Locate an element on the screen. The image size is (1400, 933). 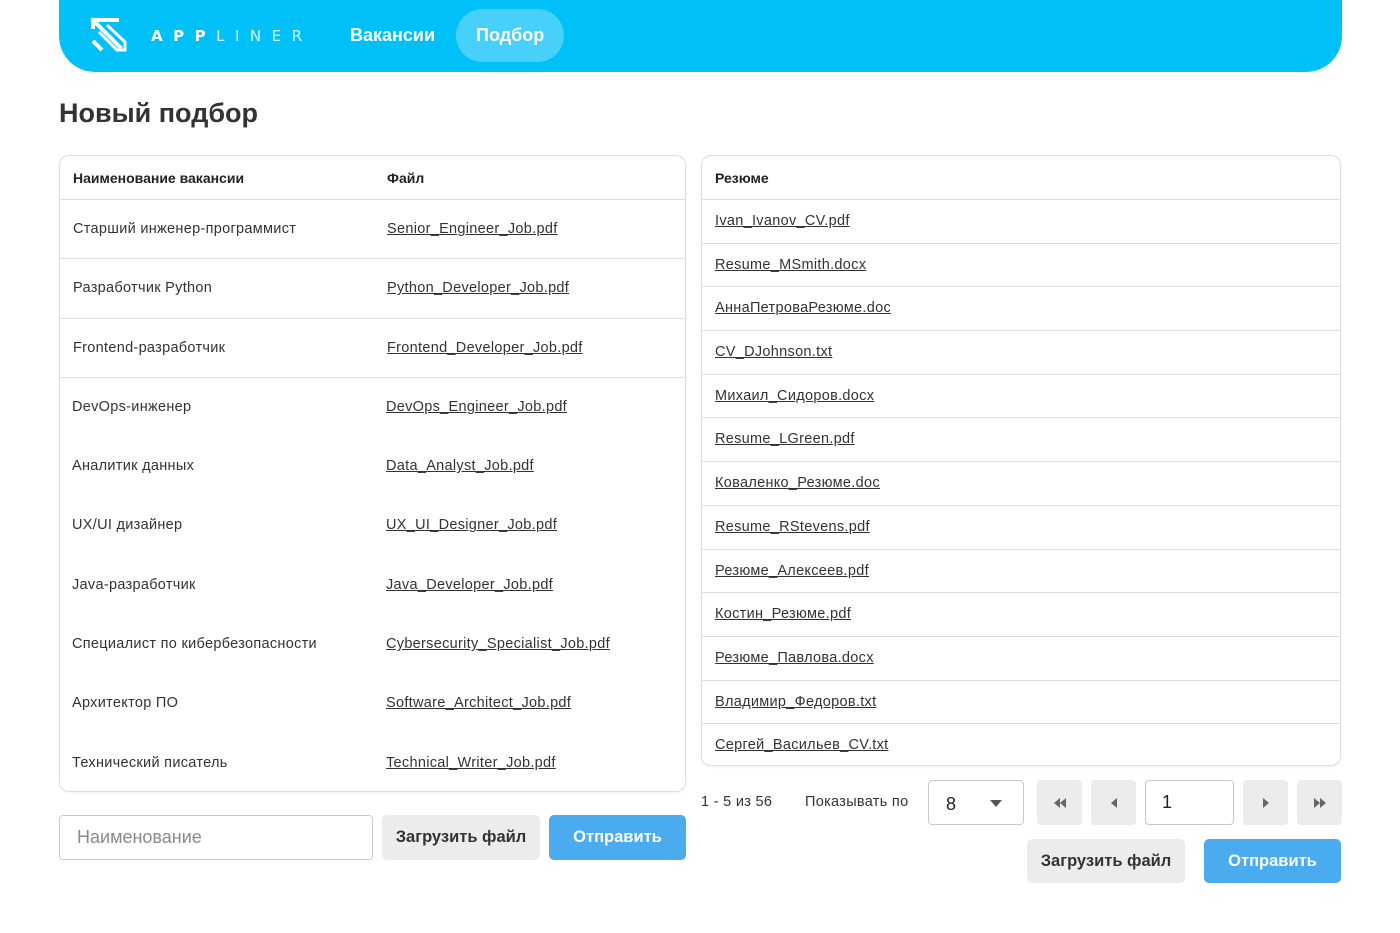
upload-vacancy-file-button: Загрузить файл is located at coordinates (461, 837).